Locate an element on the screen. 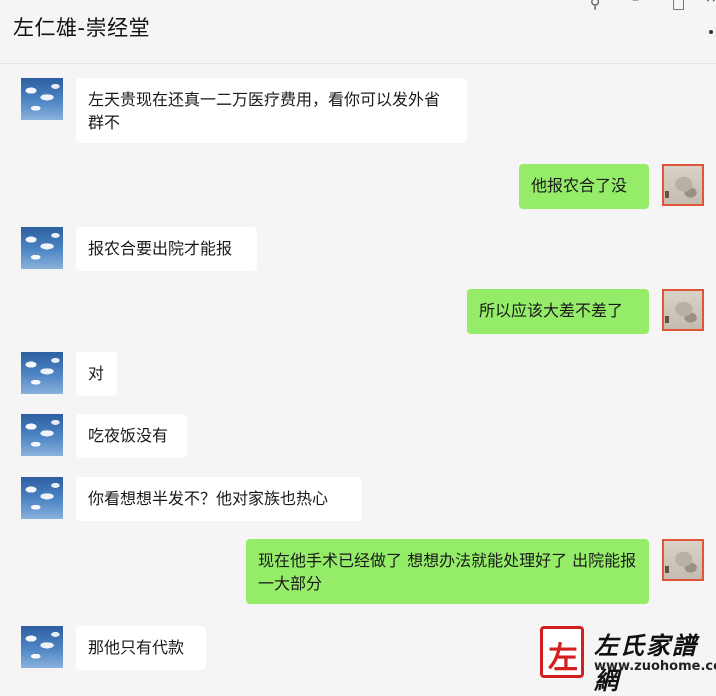  incoming-message: 对 is located at coordinates (96, 374).